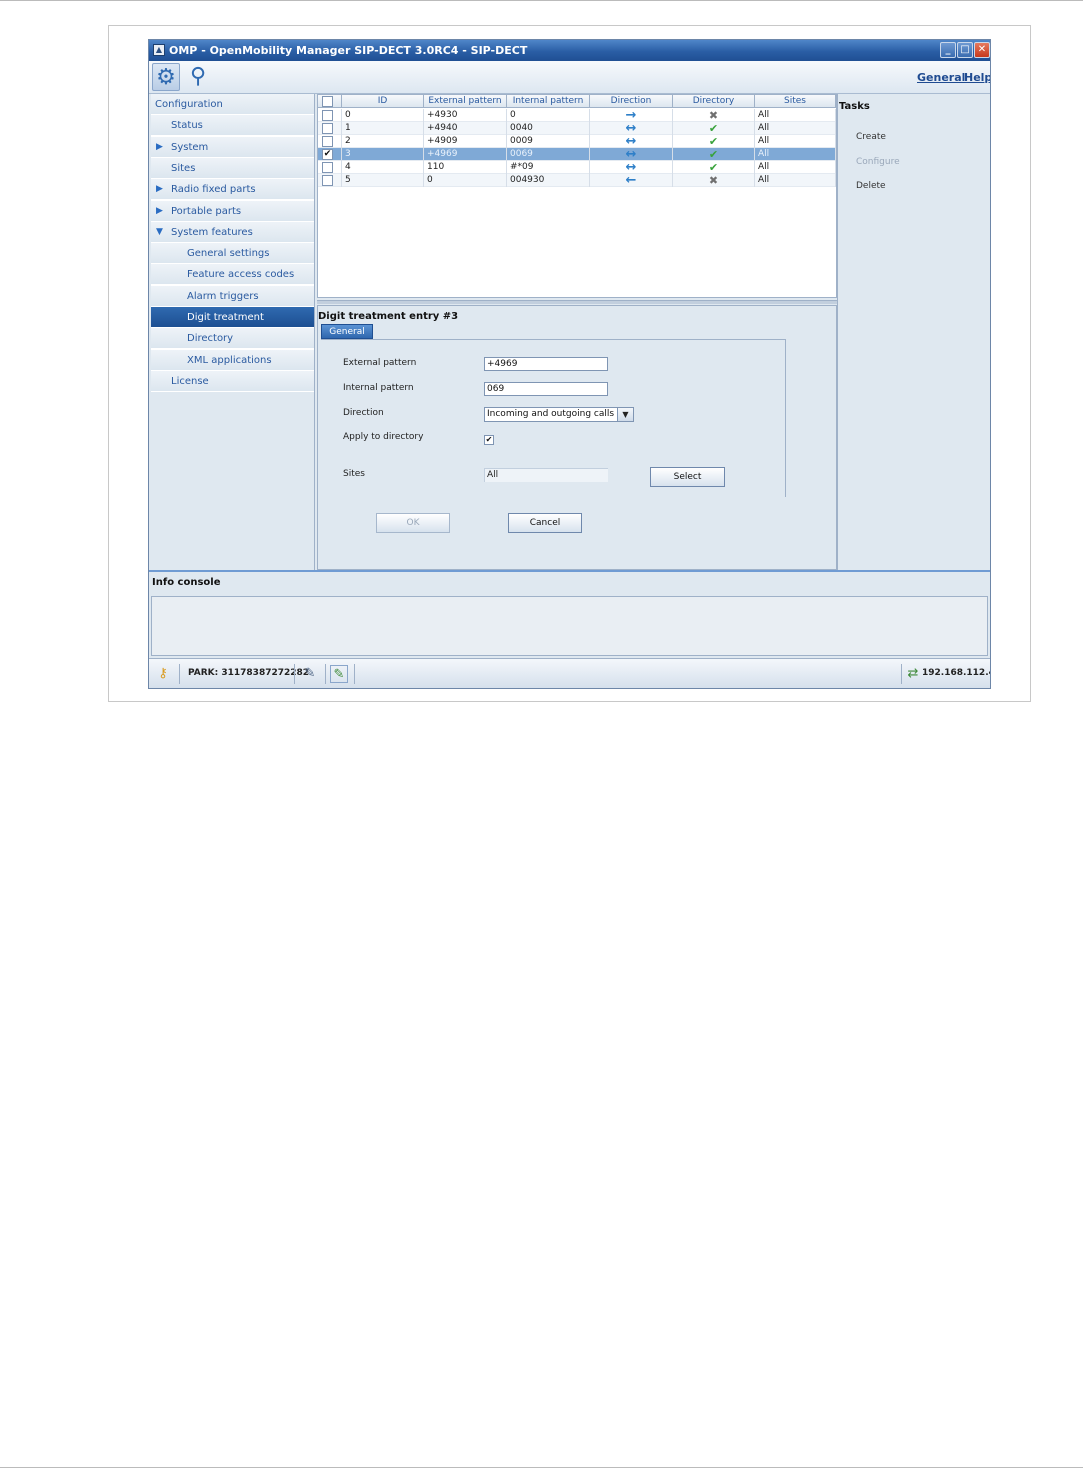 This screenshot has height=1468, width=1083. What do you see at coordinates (348, 154) in the screenshot?
I see `cell-id-text: 3` at bounding box center [348, 154].